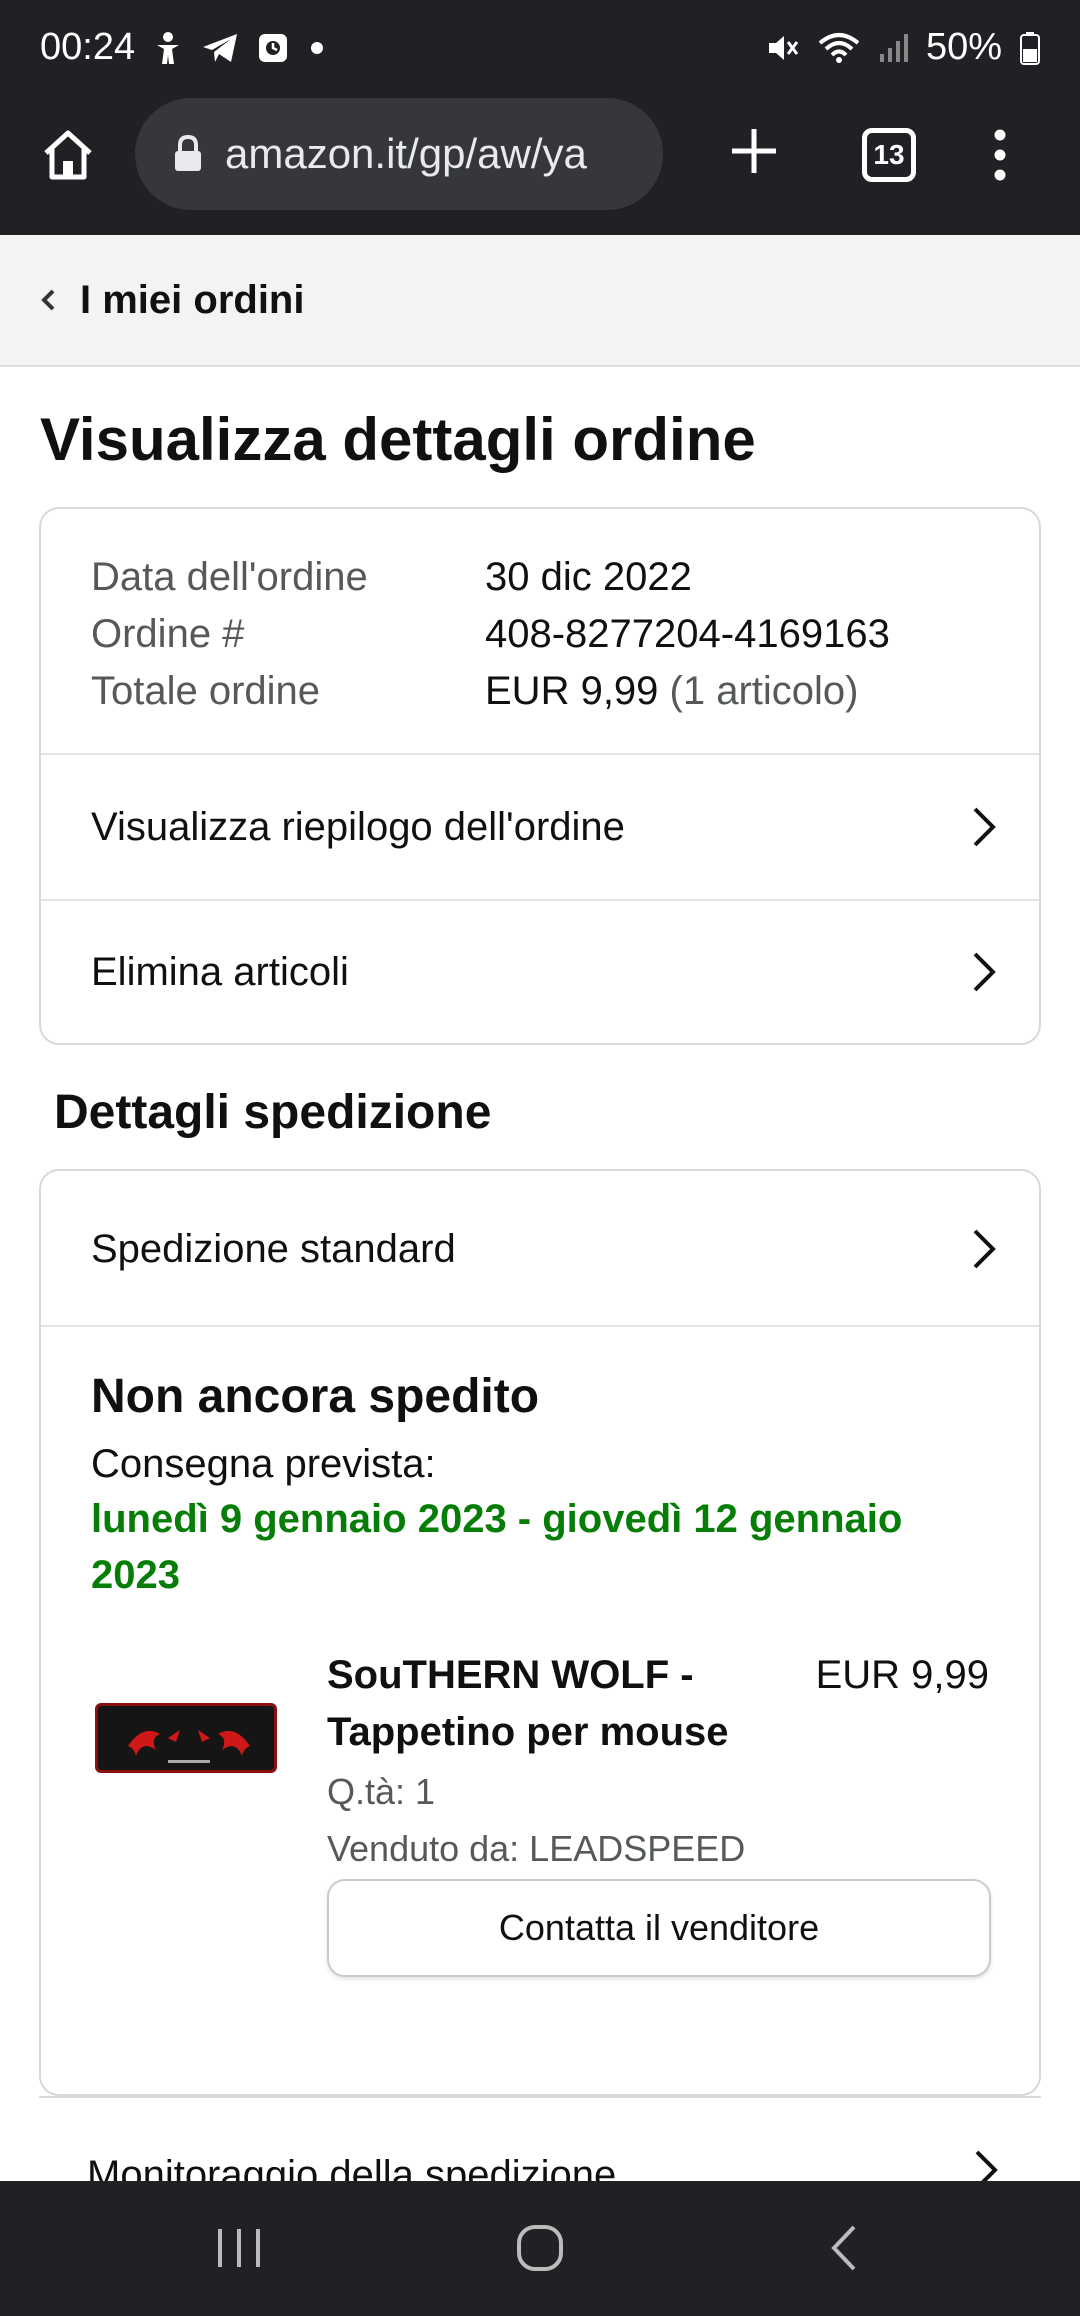 The image size is (1080, 2316). What do you see at coordinates (239, 2250) in the screenshot?
I see `recent-apps-icon` at bounding box center [239, 2250].